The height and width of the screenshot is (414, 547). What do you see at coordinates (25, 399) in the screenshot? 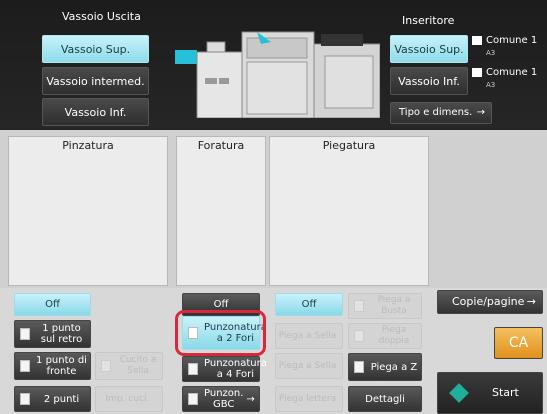
I see `staple-two-icon` at bounding box center [25, 399].